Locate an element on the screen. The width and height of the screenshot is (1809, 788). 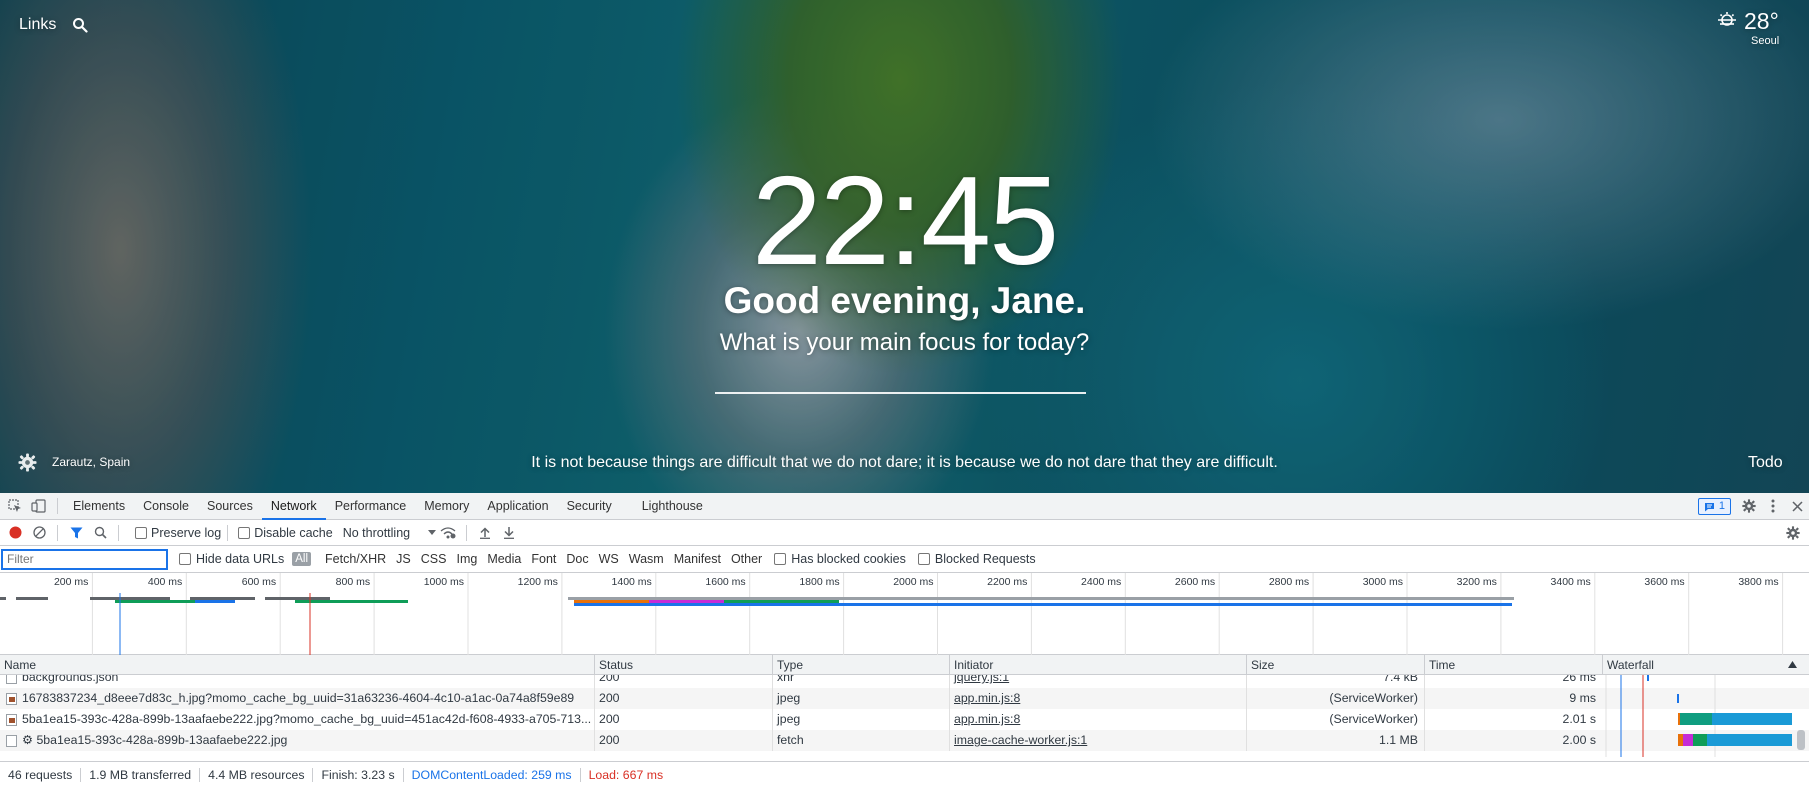
column-header-size: Size is located at coordinates (1335, 665).